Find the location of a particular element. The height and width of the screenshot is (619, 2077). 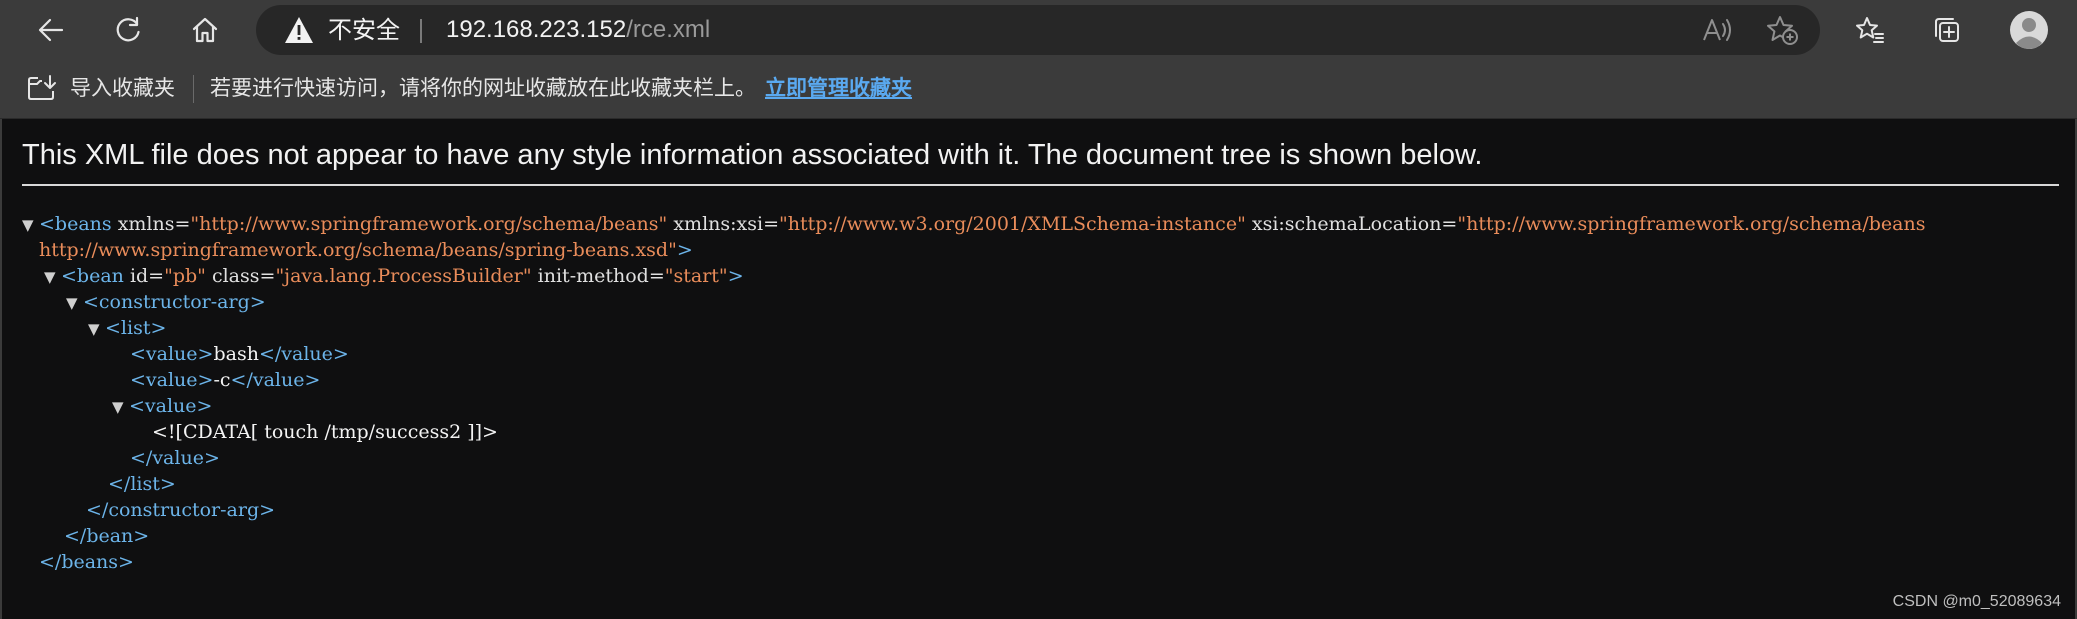

home-icon is located at coordinates (205, 30).